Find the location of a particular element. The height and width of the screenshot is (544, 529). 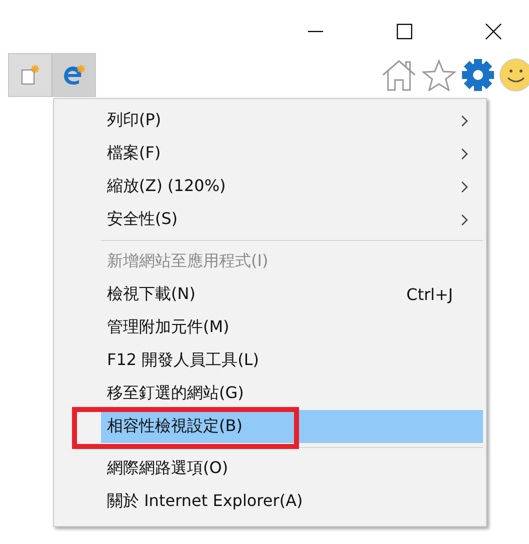

menu-item: 相容性檢視設定(B) is located at coordinates (292, 426).